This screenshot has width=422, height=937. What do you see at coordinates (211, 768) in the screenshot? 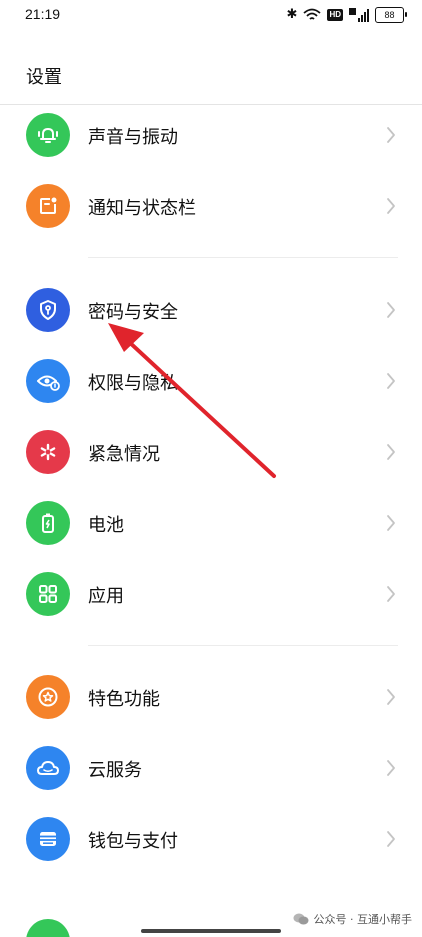
I see `settings-item-cloud: 云服务` at bounding box center [211, 768].